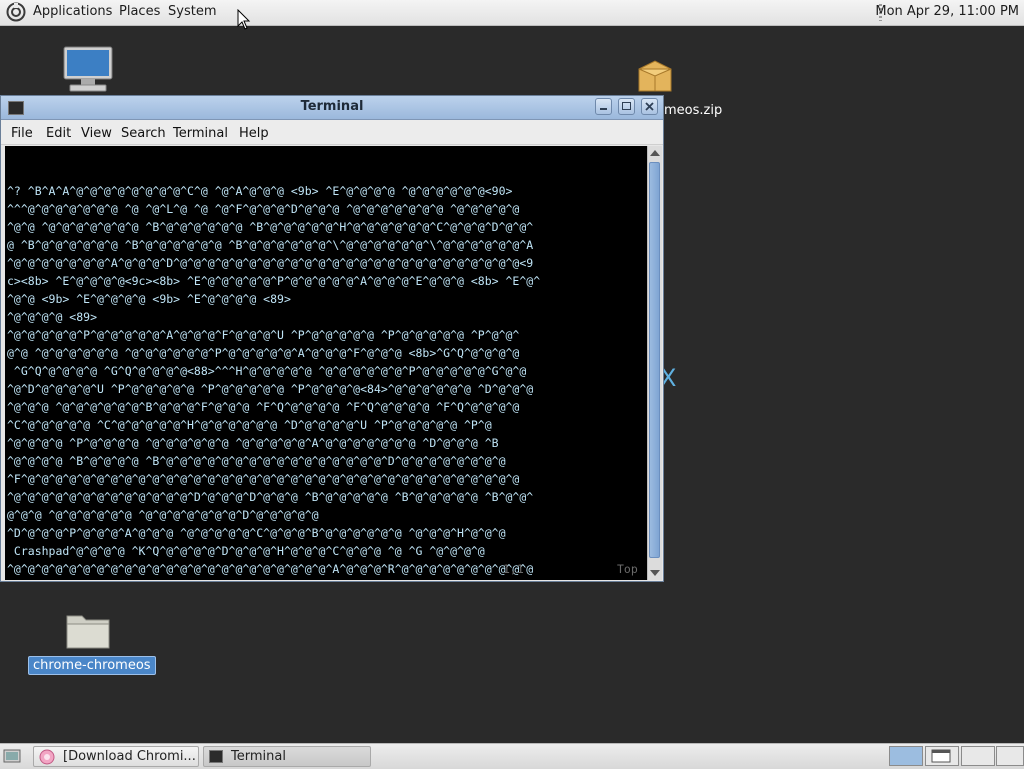 The height and width of the screenshot is (769, 1024). What do you see at coordinates (22, 133) in the screenshot?
I see `file-menu: File` at bounding box center [22, 133].